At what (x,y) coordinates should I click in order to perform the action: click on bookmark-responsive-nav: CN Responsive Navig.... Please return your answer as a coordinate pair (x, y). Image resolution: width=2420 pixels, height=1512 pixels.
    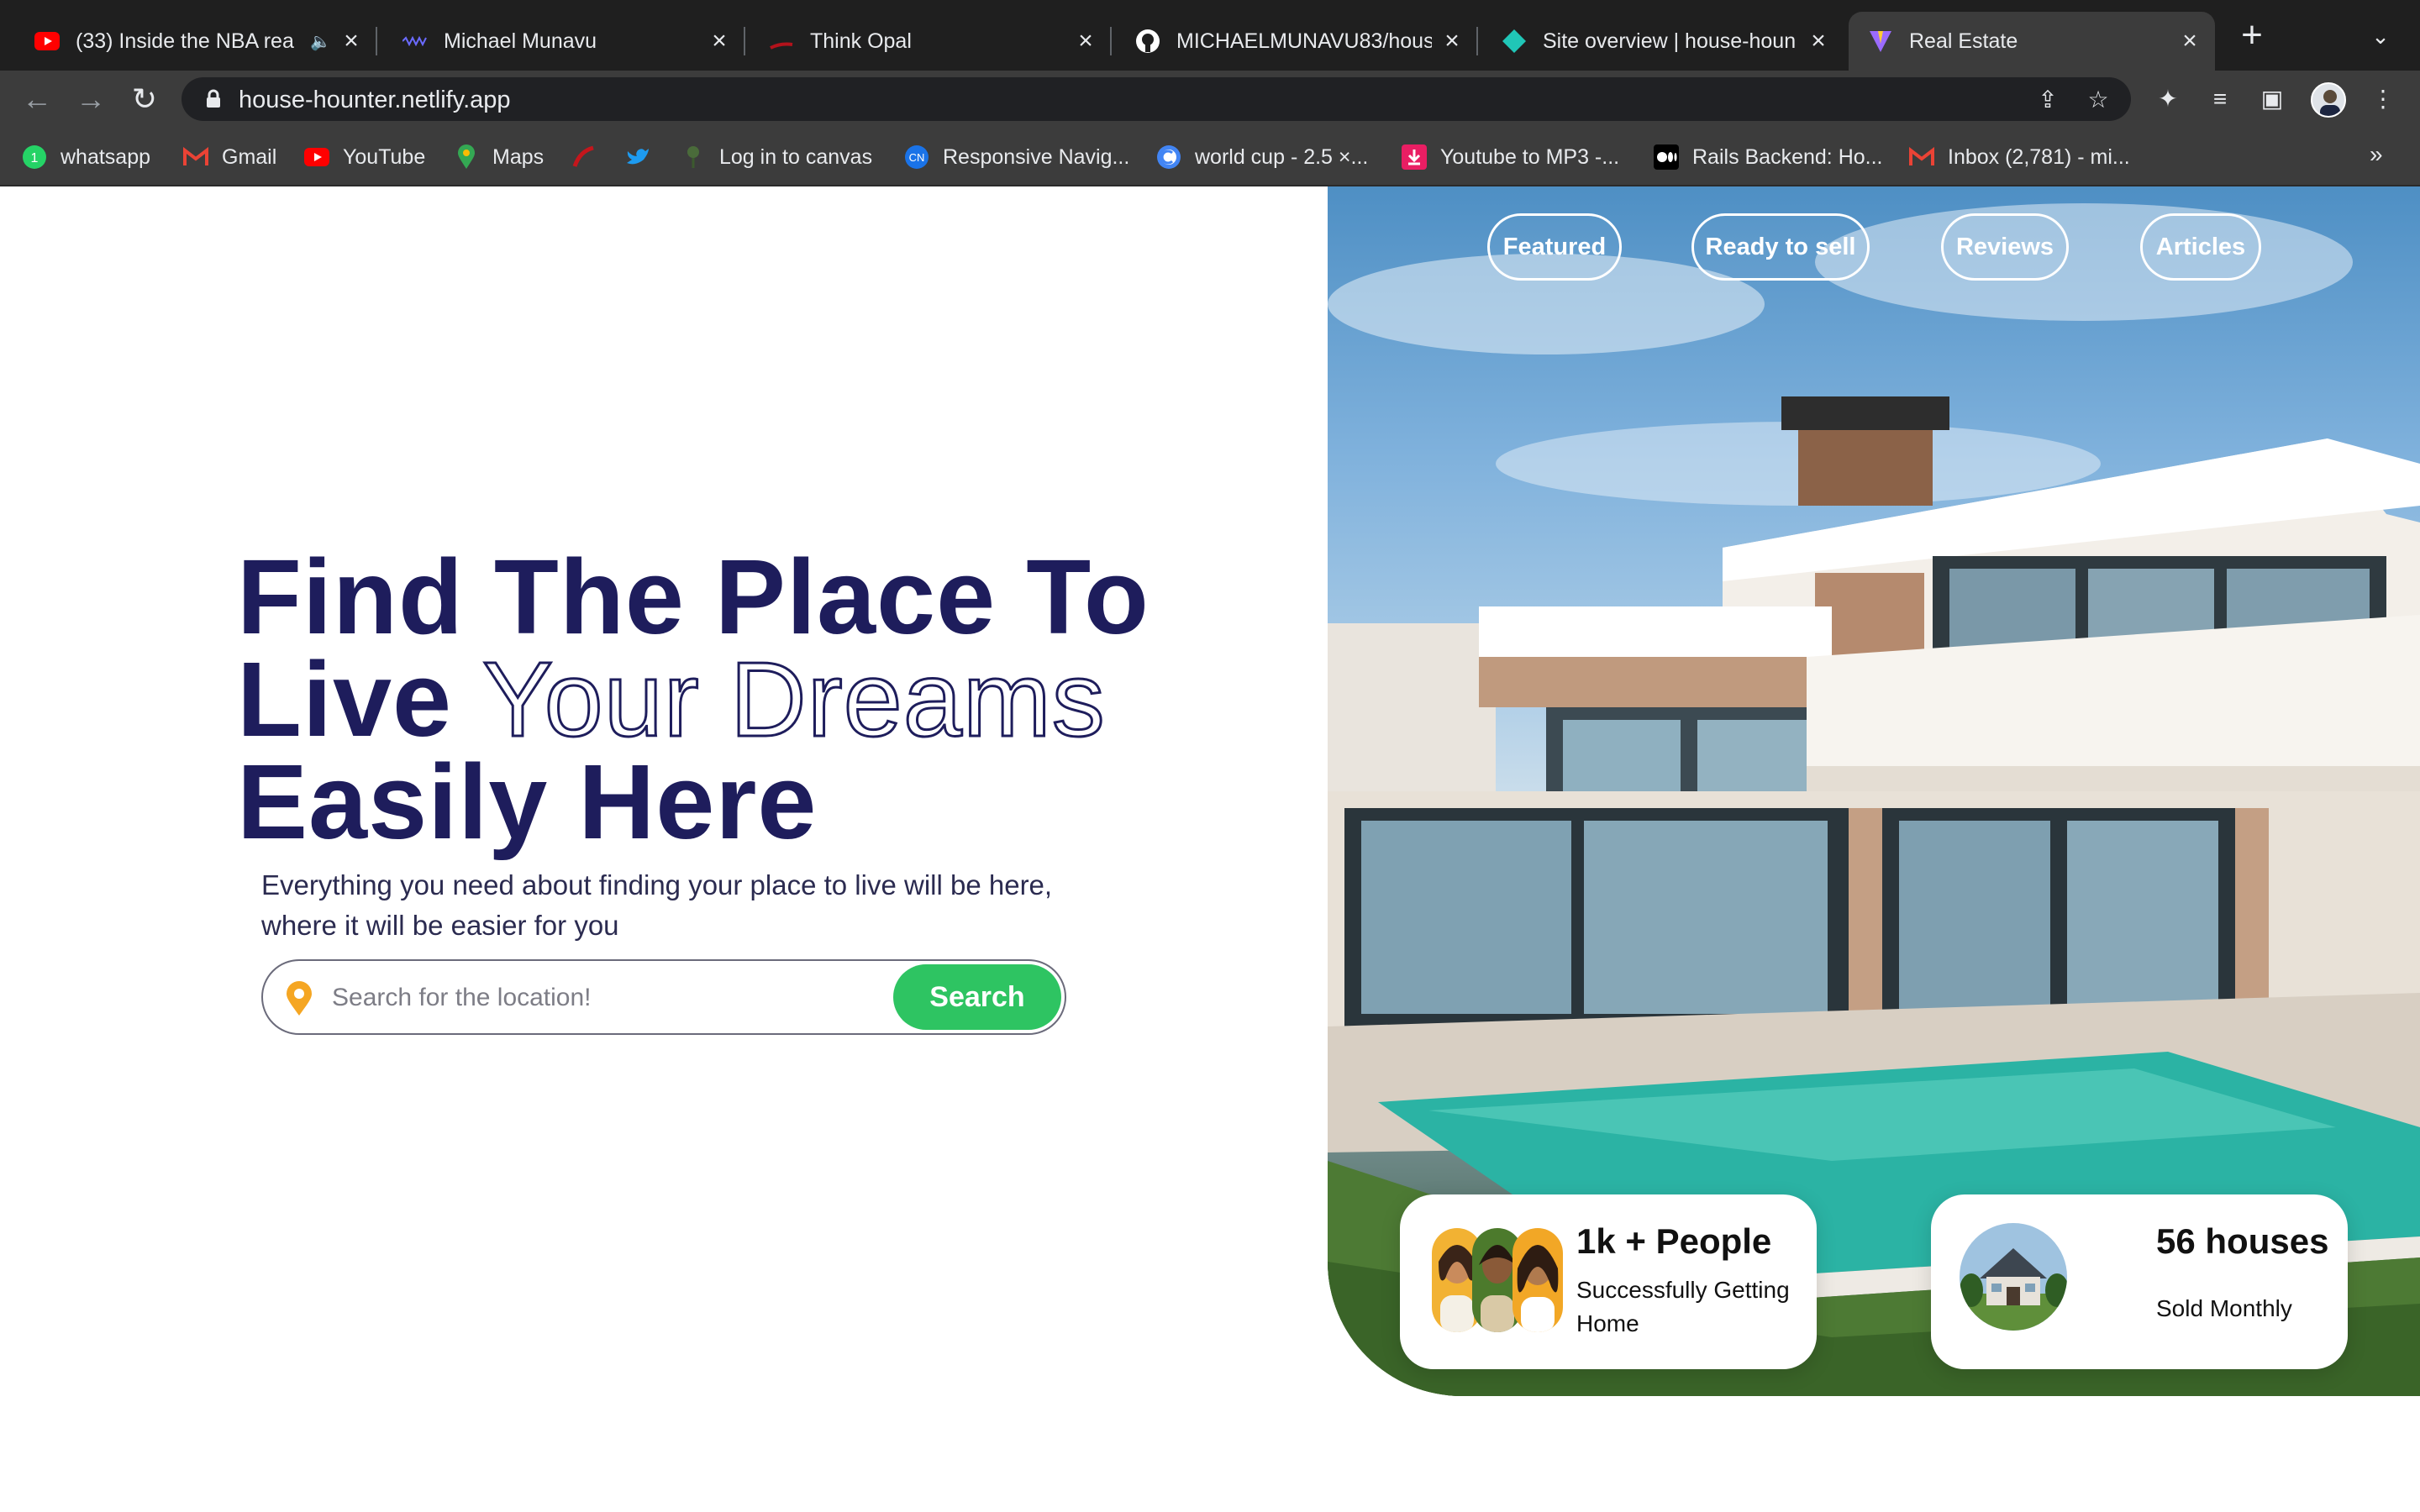
    Looking at the image, I should click on (1017, 157).